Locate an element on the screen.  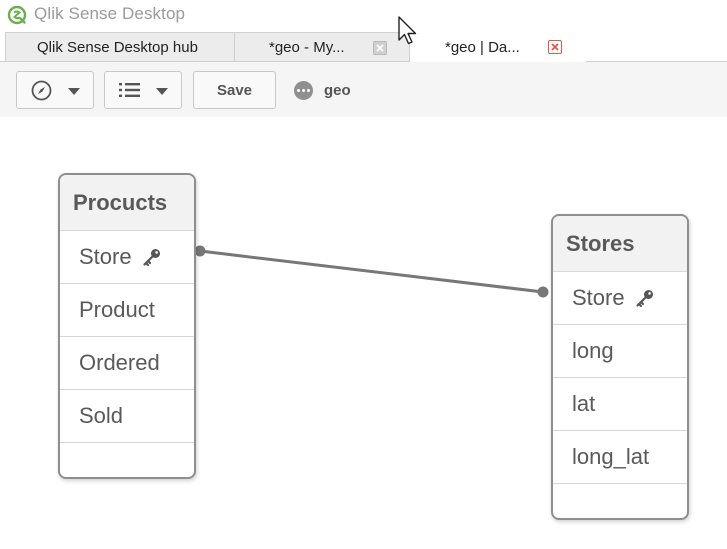
field-row: Ordered is located at coordinates (127, 362).